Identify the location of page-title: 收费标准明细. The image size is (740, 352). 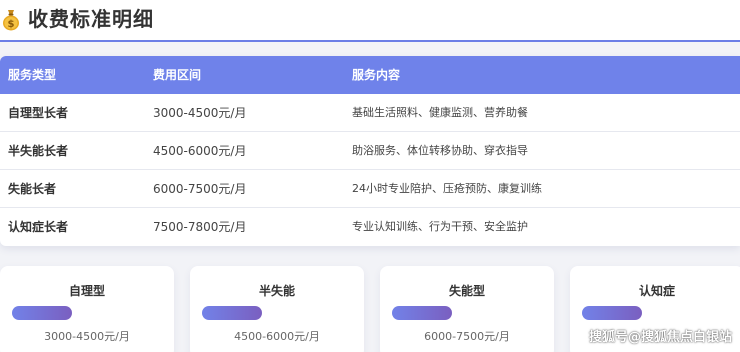
(91, 19).